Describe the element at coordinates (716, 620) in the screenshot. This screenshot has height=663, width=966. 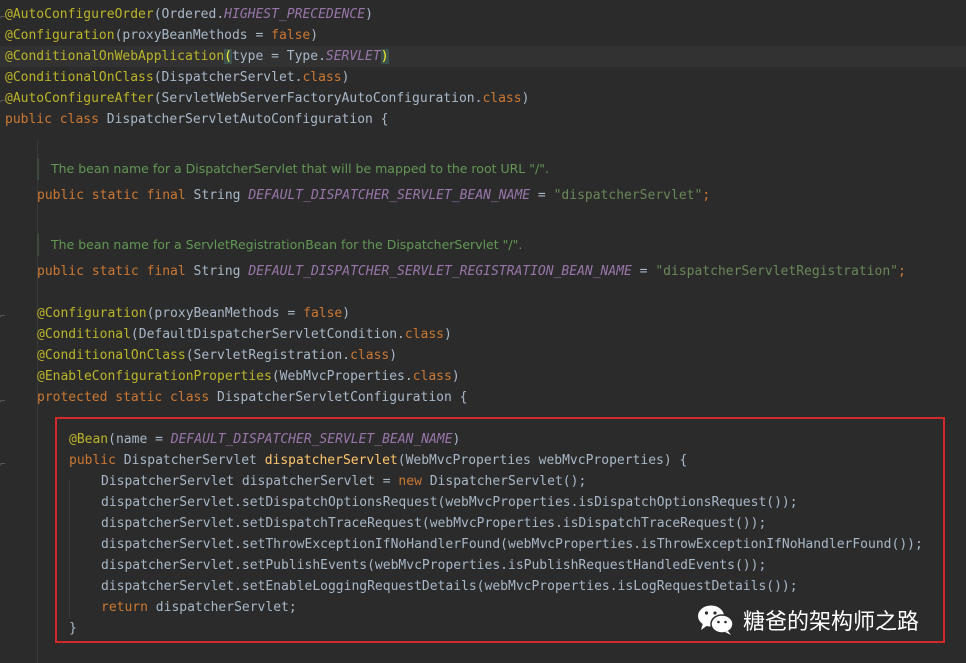
I see `wechat-icon` at that location.